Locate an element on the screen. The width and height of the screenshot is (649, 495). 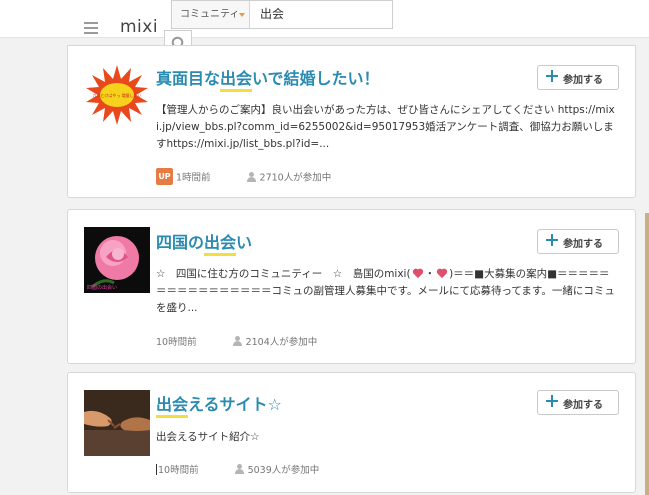
community-meta: 10時間前 5039人が参加中 is located at coordinates (237, 469).